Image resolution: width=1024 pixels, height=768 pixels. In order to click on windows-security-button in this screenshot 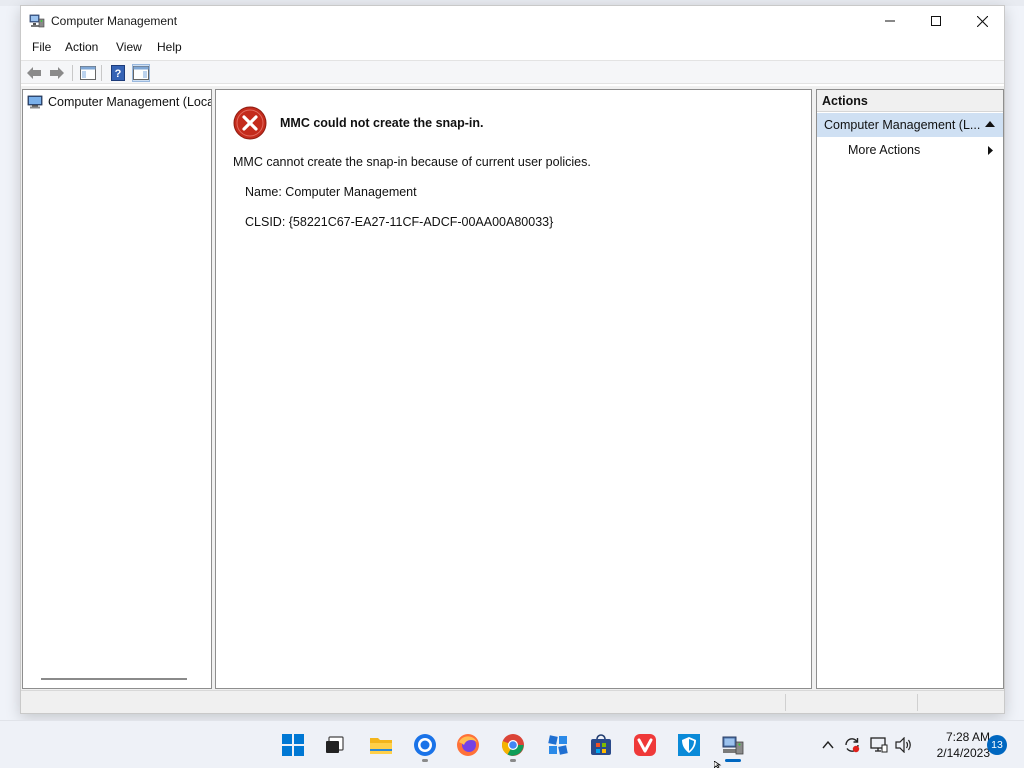, I will do `click(689, 745)`.